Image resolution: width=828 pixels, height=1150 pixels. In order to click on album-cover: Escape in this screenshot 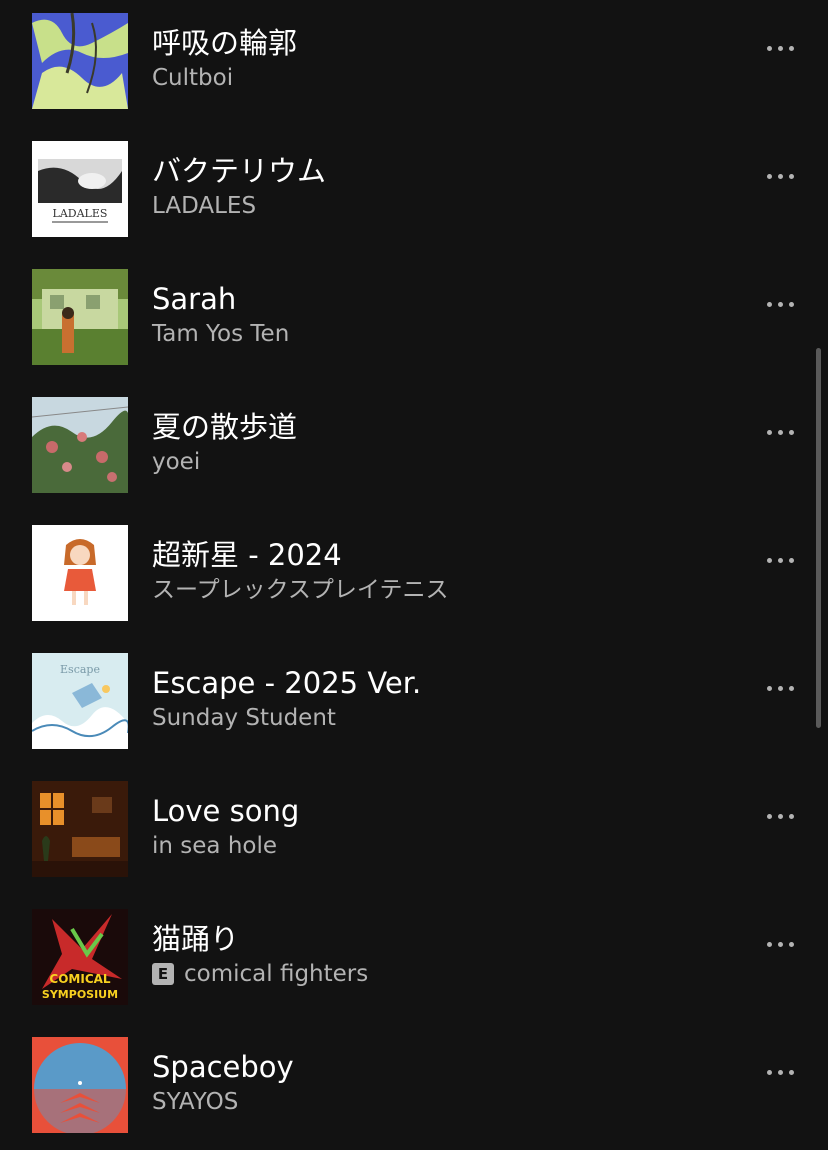, I will do `click(80, 701)`.